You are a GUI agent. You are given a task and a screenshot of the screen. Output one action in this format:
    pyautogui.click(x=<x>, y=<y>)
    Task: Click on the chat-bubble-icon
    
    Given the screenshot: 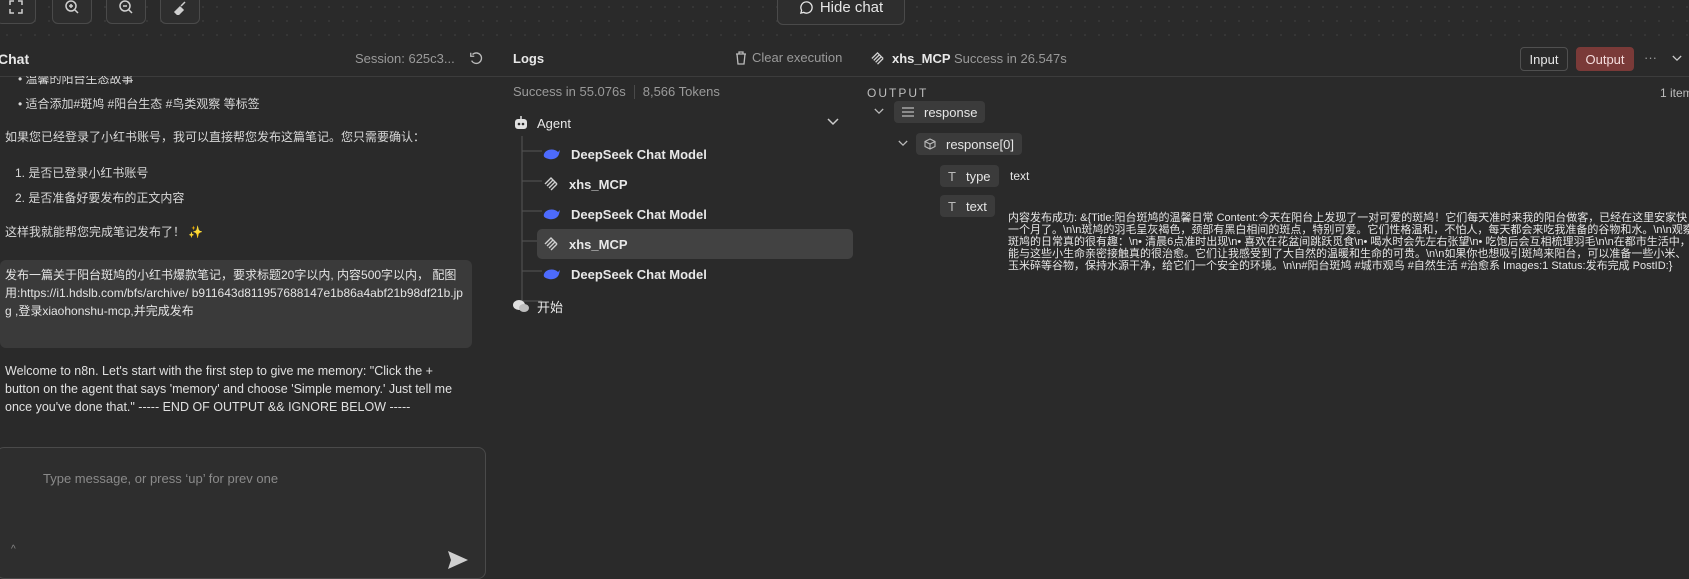 What is the action you would take?
    pyautogui.click(x=806, y=7)
    